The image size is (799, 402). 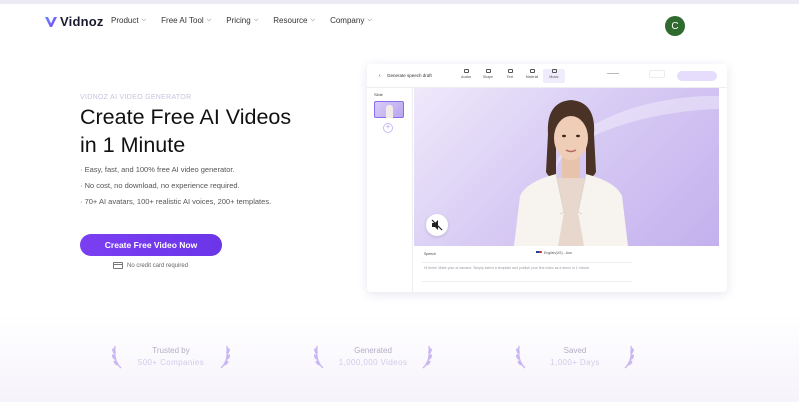 I want to click on stat-generated: Generated 1,000,000 Videos, so click(x=373, y=358).